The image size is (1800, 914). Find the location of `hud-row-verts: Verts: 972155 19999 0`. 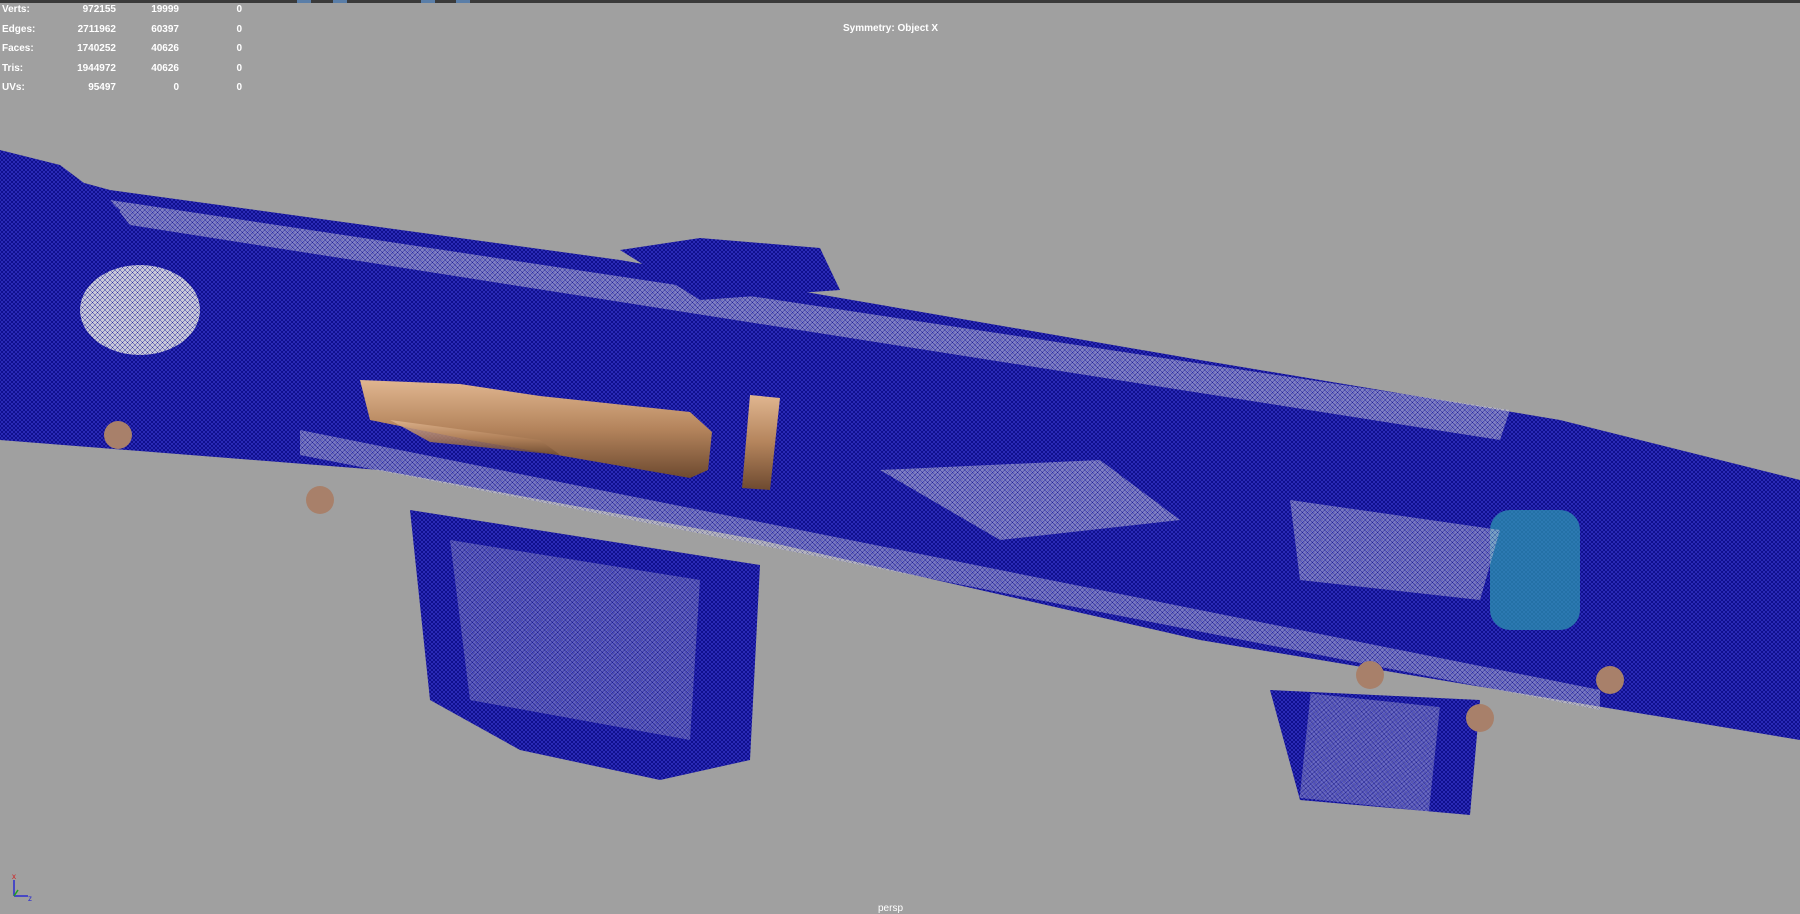

hud-row-verts: Verts: 972155 19999 0 is located at coordinates (122, 9).